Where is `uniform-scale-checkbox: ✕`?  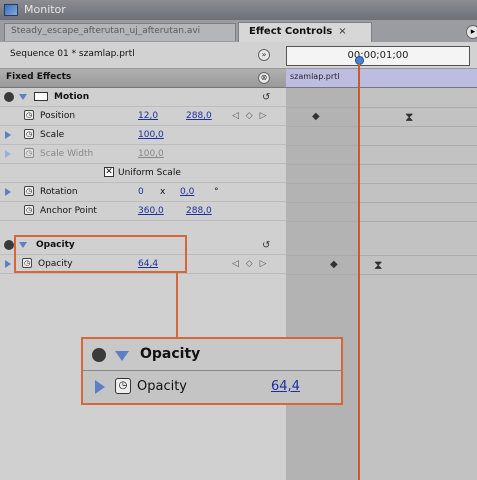
uniform-scale-checkbox: ✕ is located at coordinates (109, 172).